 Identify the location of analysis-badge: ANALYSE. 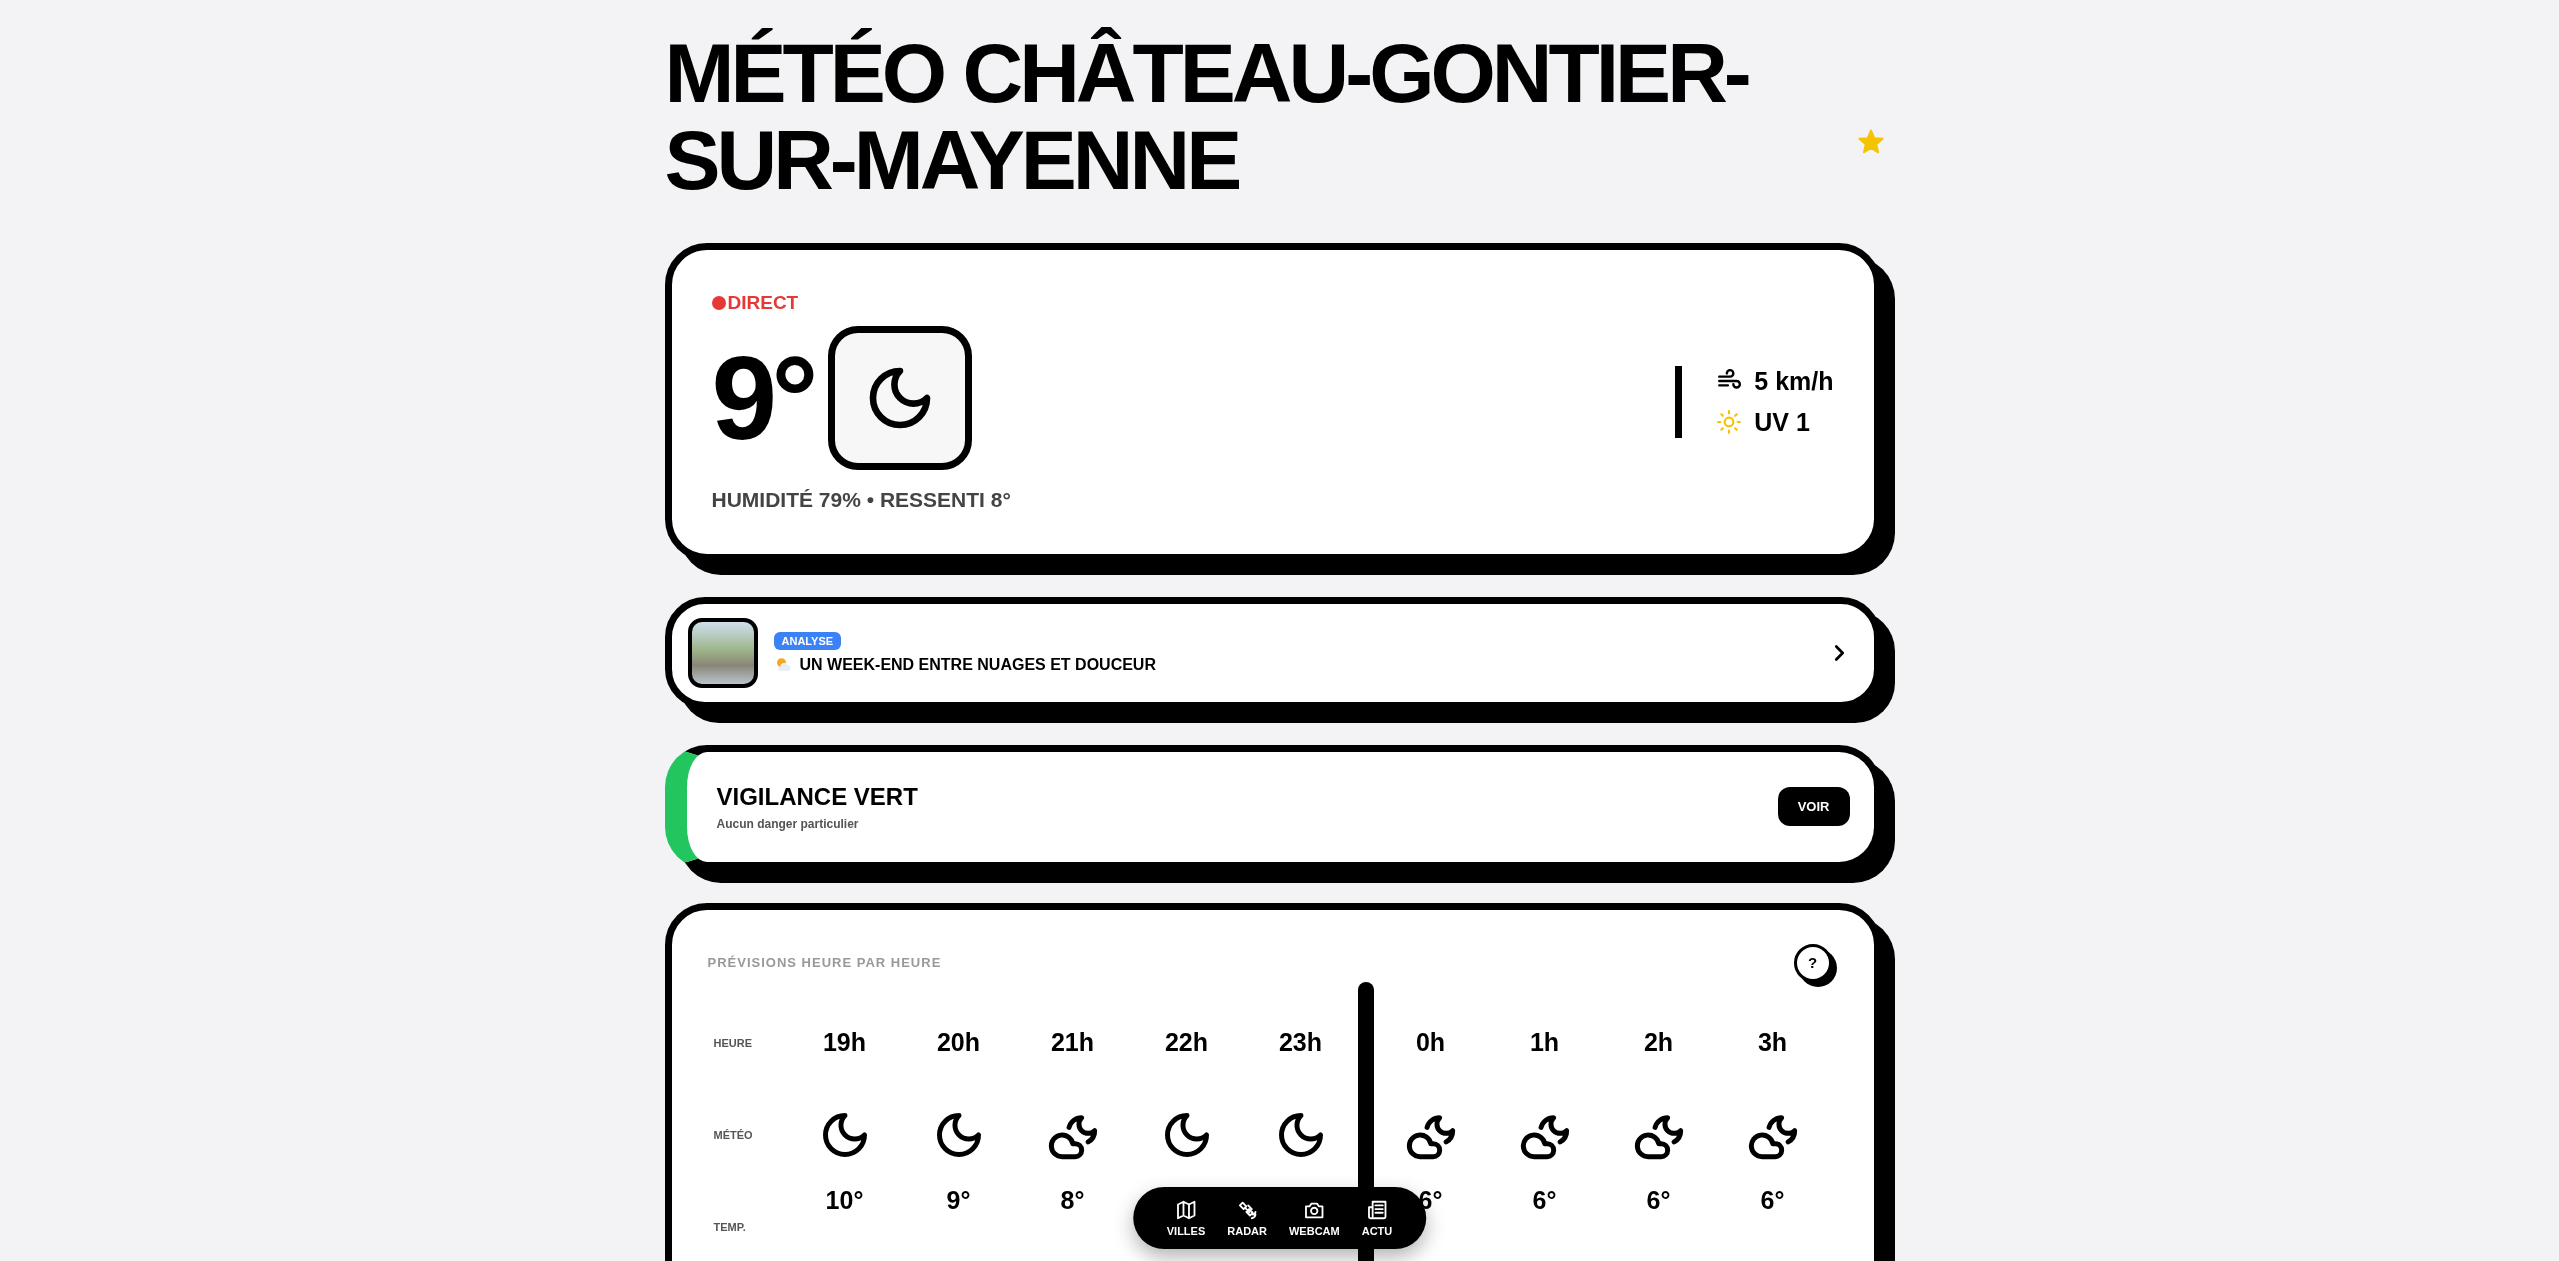
(807, 640).